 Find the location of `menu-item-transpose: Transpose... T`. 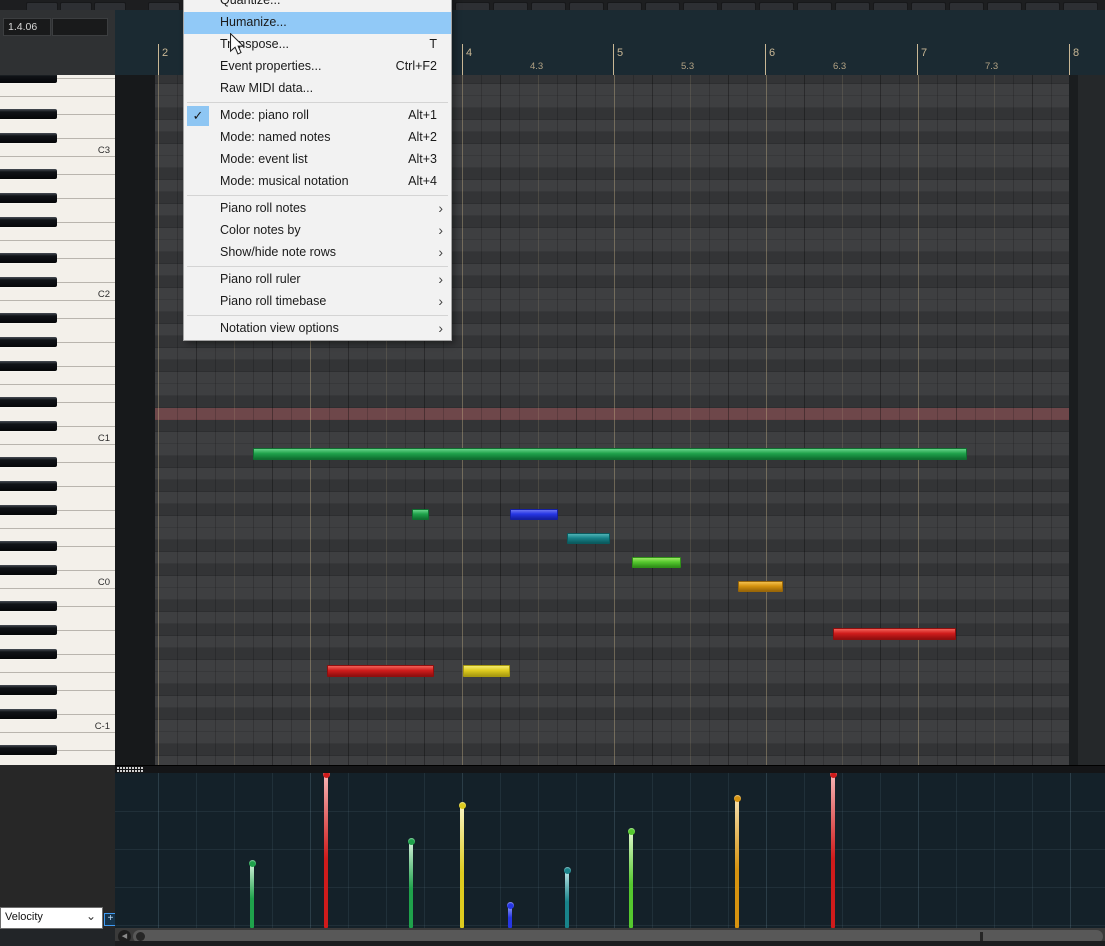

menu-item-transpose: Transpose... T is located at coordinates (317, 45).